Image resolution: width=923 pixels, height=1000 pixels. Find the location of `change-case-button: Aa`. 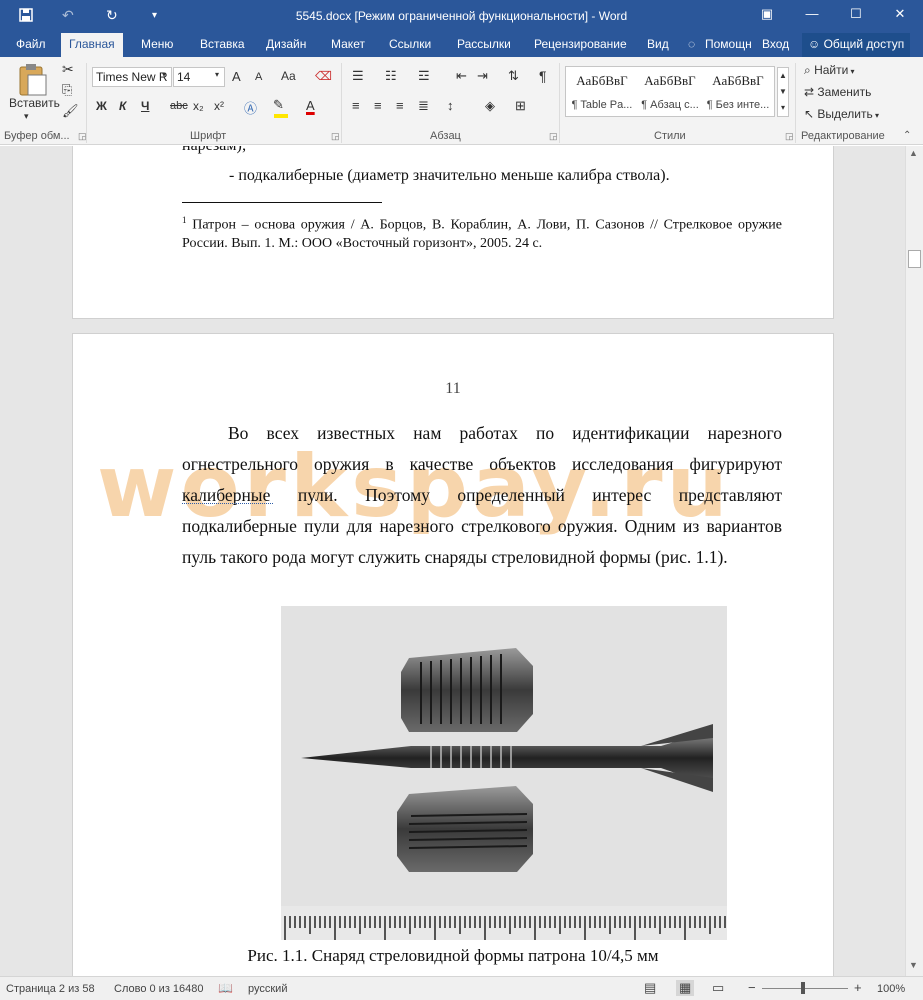

change-case-button: Aa is located at coordinates (288, 76).